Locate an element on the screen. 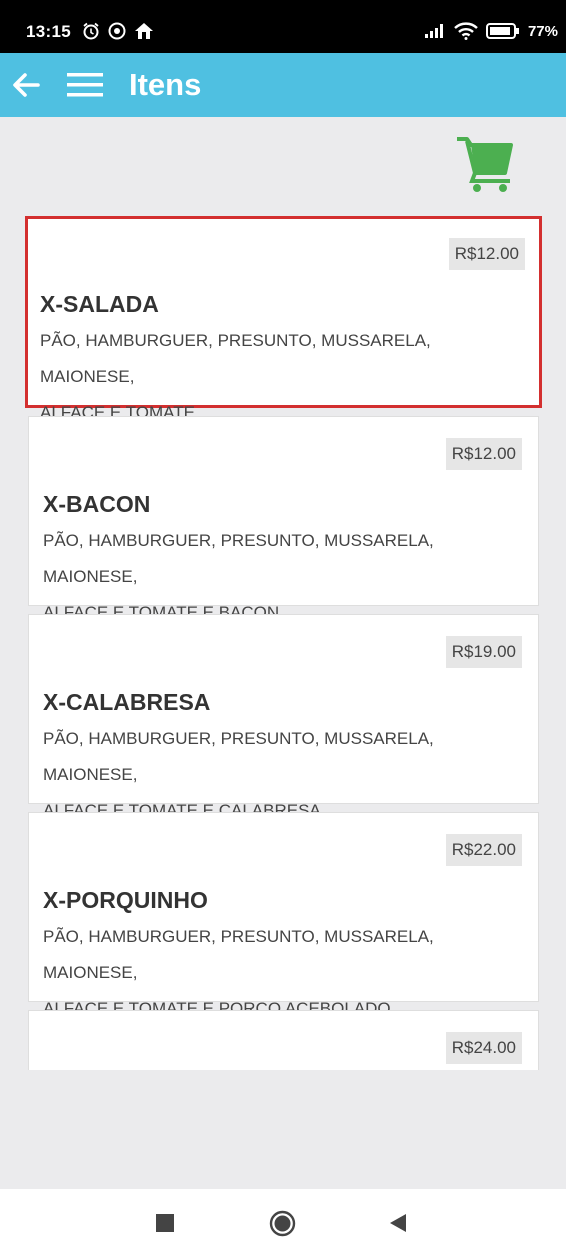  wifi-icon is located at coordinates (466, 31).